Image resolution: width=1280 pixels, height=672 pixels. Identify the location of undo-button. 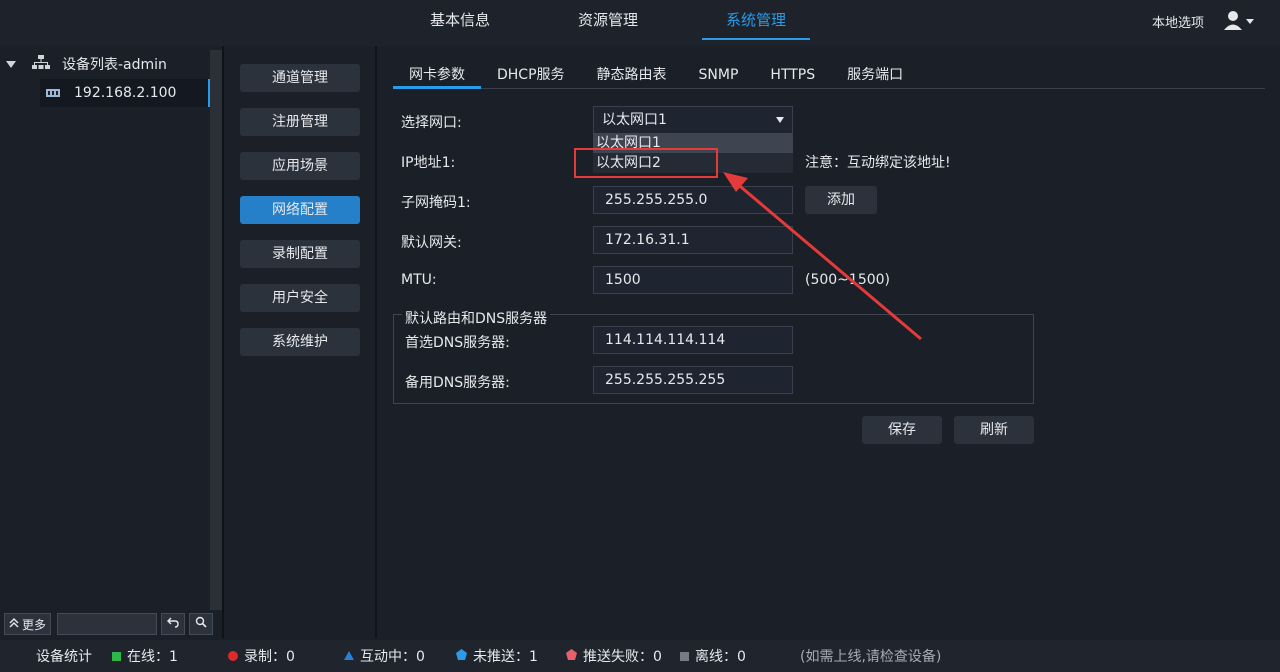
(173, 624).